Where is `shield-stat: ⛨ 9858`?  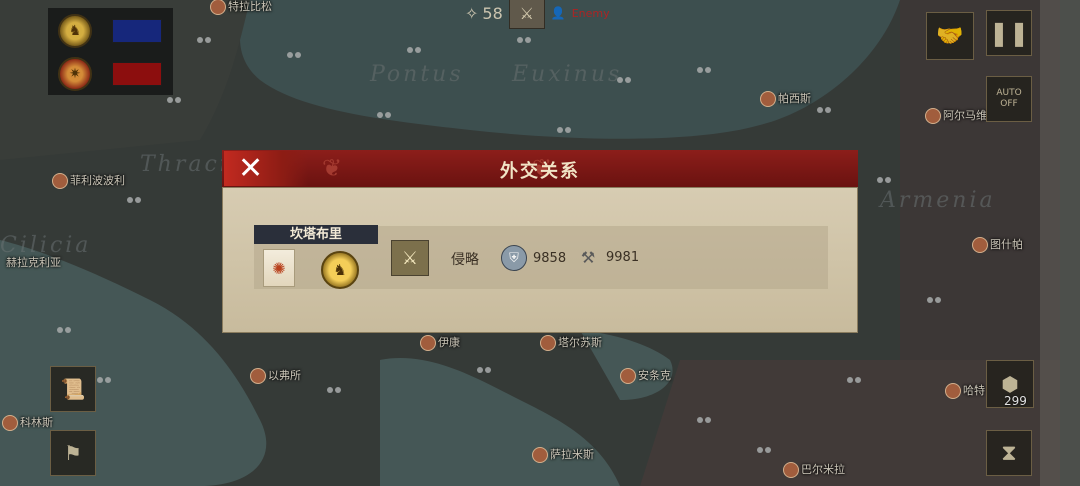 shield-stat: ⛨ 9858 is located at coordinates (533, 258).